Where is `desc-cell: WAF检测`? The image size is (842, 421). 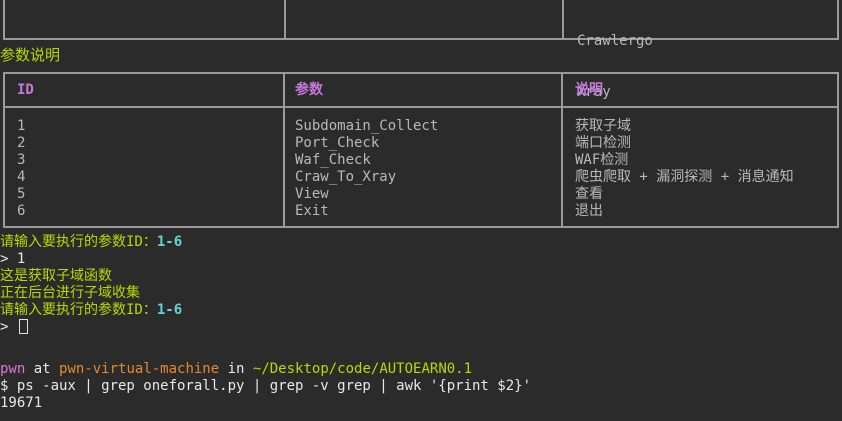
desc-cell: WAF检测 is located at coordinates (602, 160).